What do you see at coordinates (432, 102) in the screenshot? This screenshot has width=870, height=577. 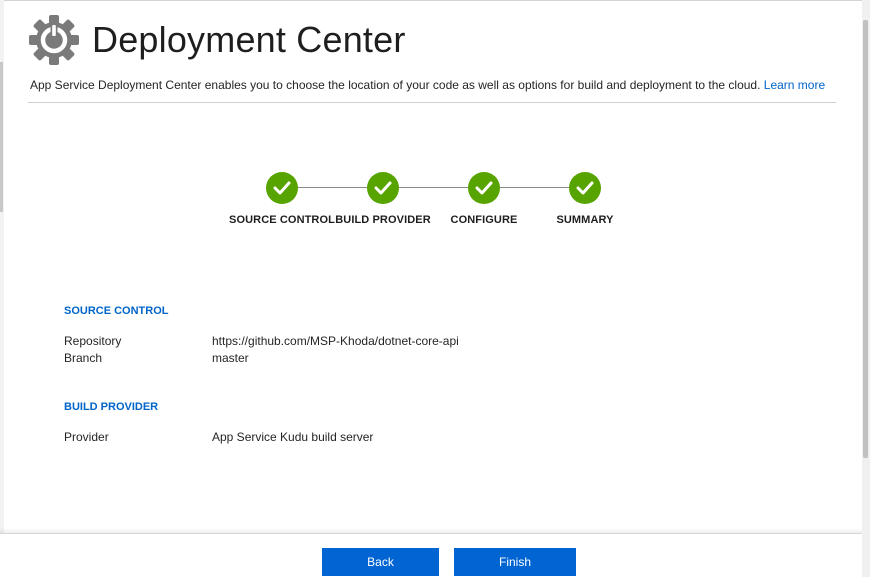 I see `header-divider` at bounding box center [432, 102].